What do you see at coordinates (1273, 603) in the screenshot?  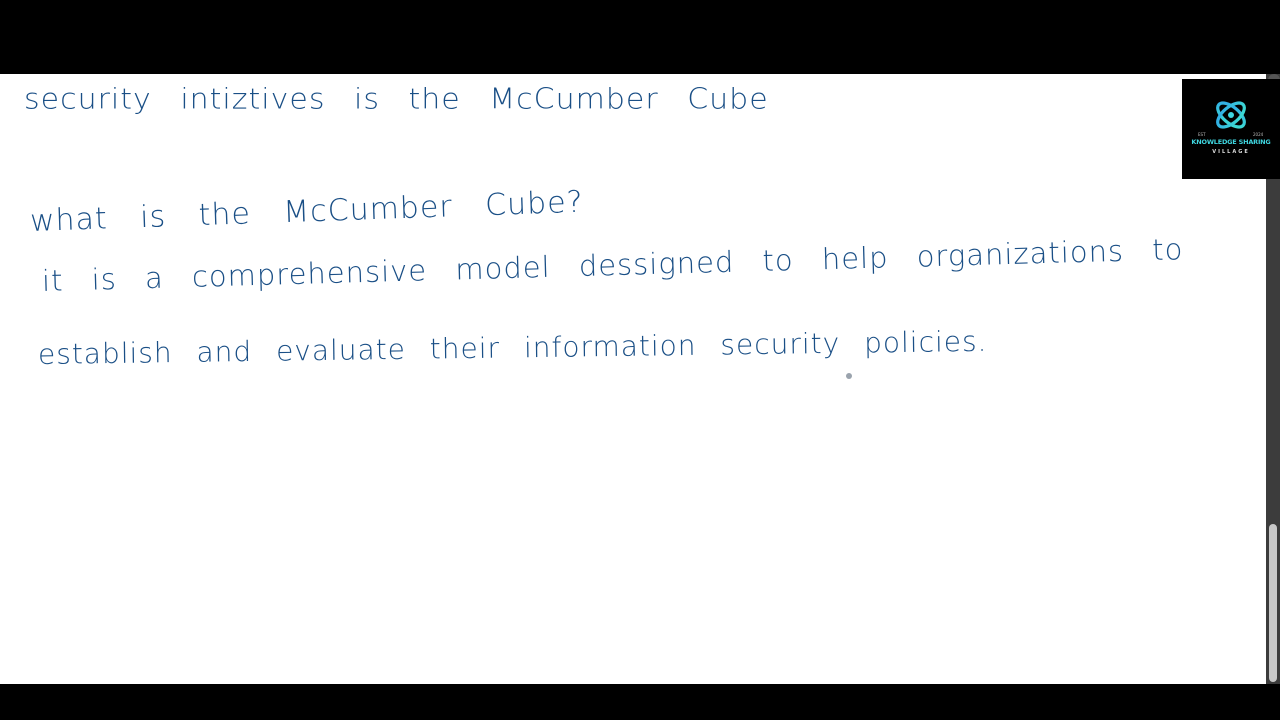 I see `scrollbar-thumb` at bounding box center [1273, 603].